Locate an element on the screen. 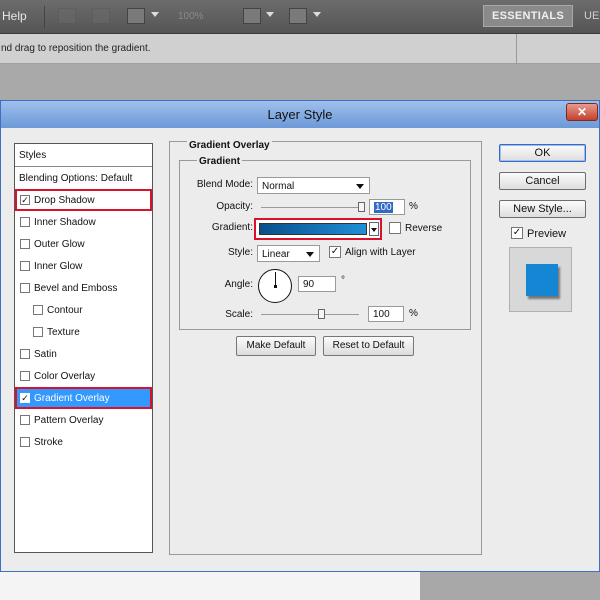  style-select: Linear is located at coordinates (288, 253).